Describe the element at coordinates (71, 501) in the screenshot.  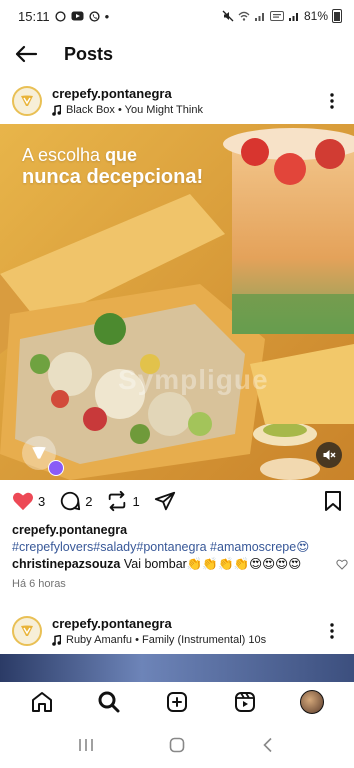
I see `comment-icon` at that location.